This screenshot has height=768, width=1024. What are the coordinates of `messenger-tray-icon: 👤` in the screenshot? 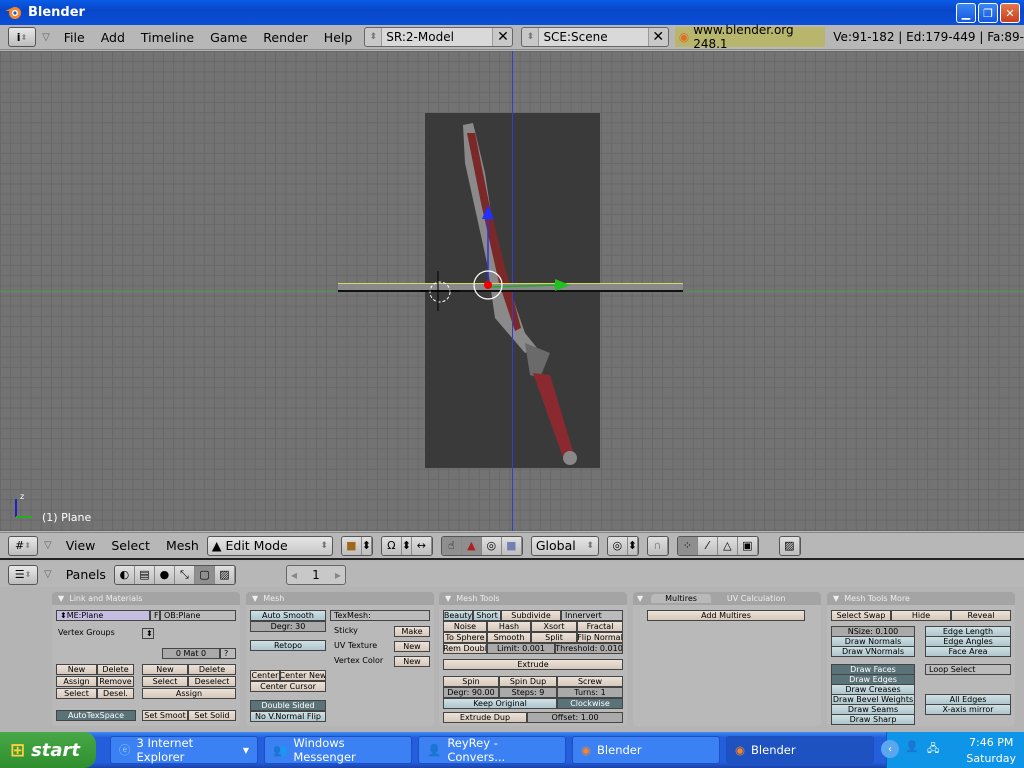 It's located at (912, 746).